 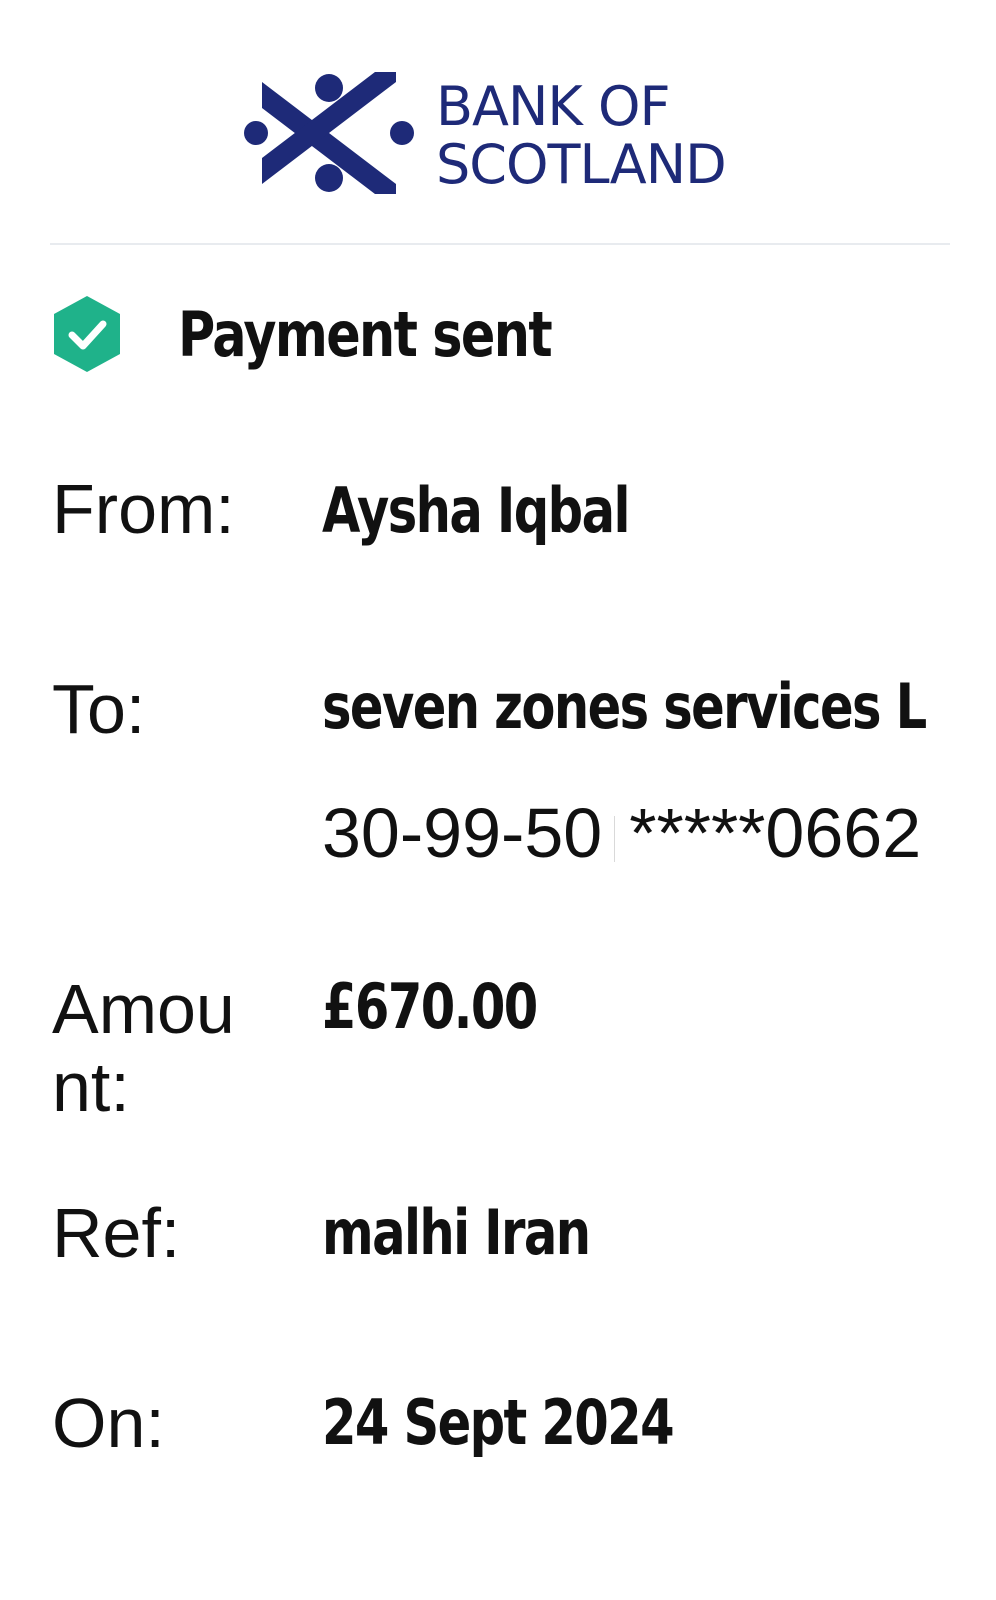 I want to click on account-number: *****0662, so click(x=775, y=833).